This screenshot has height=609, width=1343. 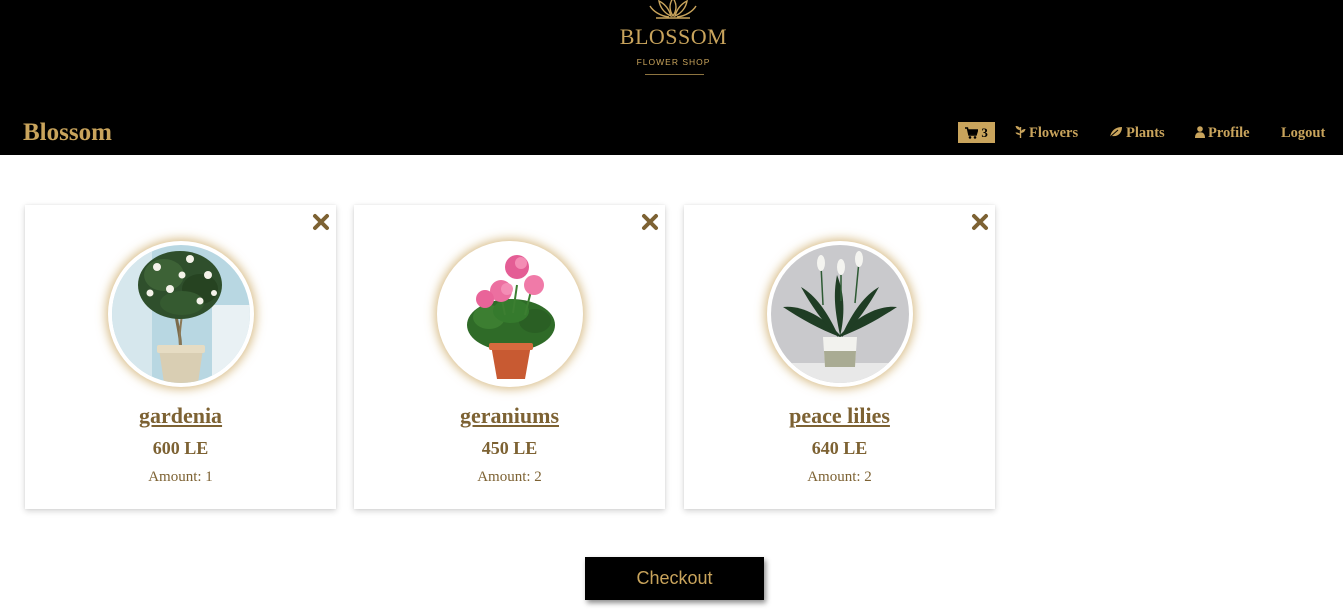 What do you see at coordinates (509, 416) in the screenshot?
I see `product-name-link: geraniums` at bounding box center [509, 416].